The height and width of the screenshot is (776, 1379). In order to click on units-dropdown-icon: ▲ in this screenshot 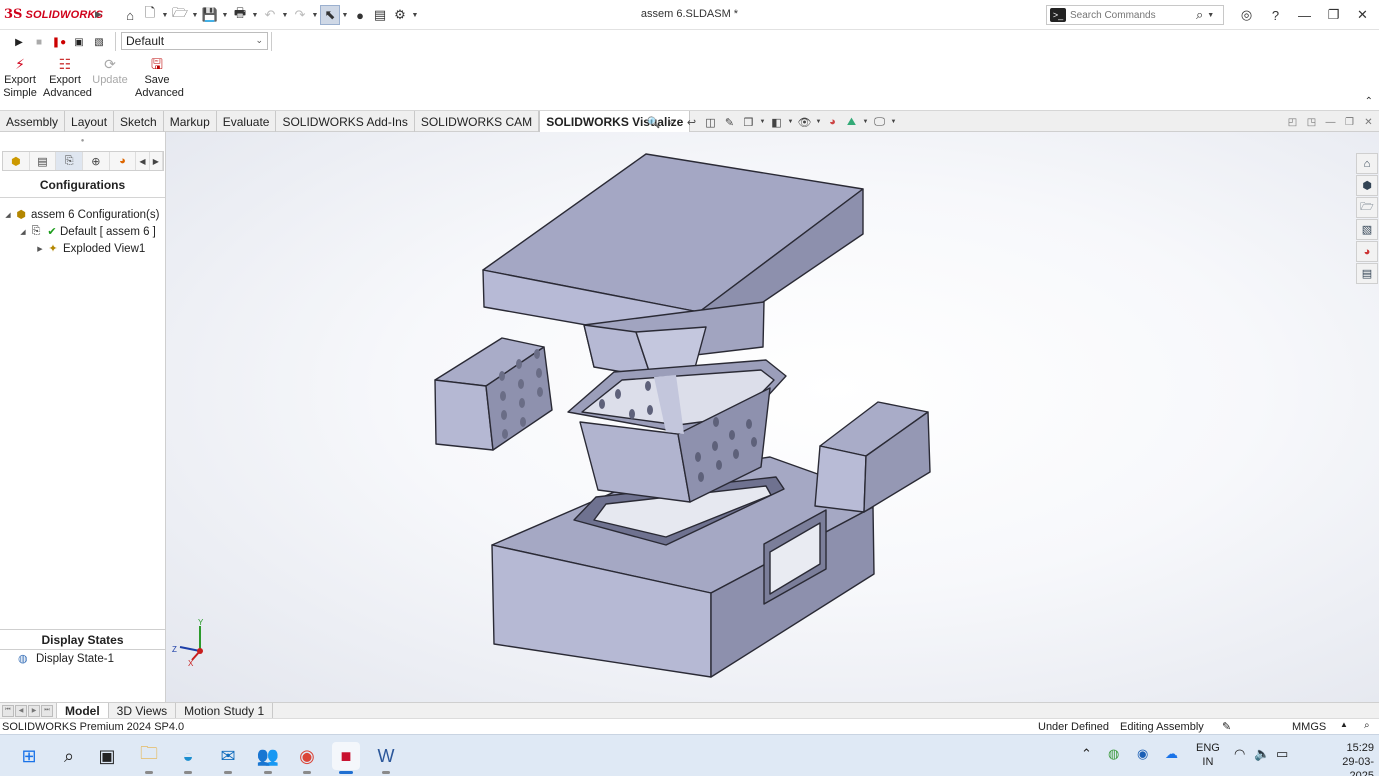, I will do `click(1344, 724)`.